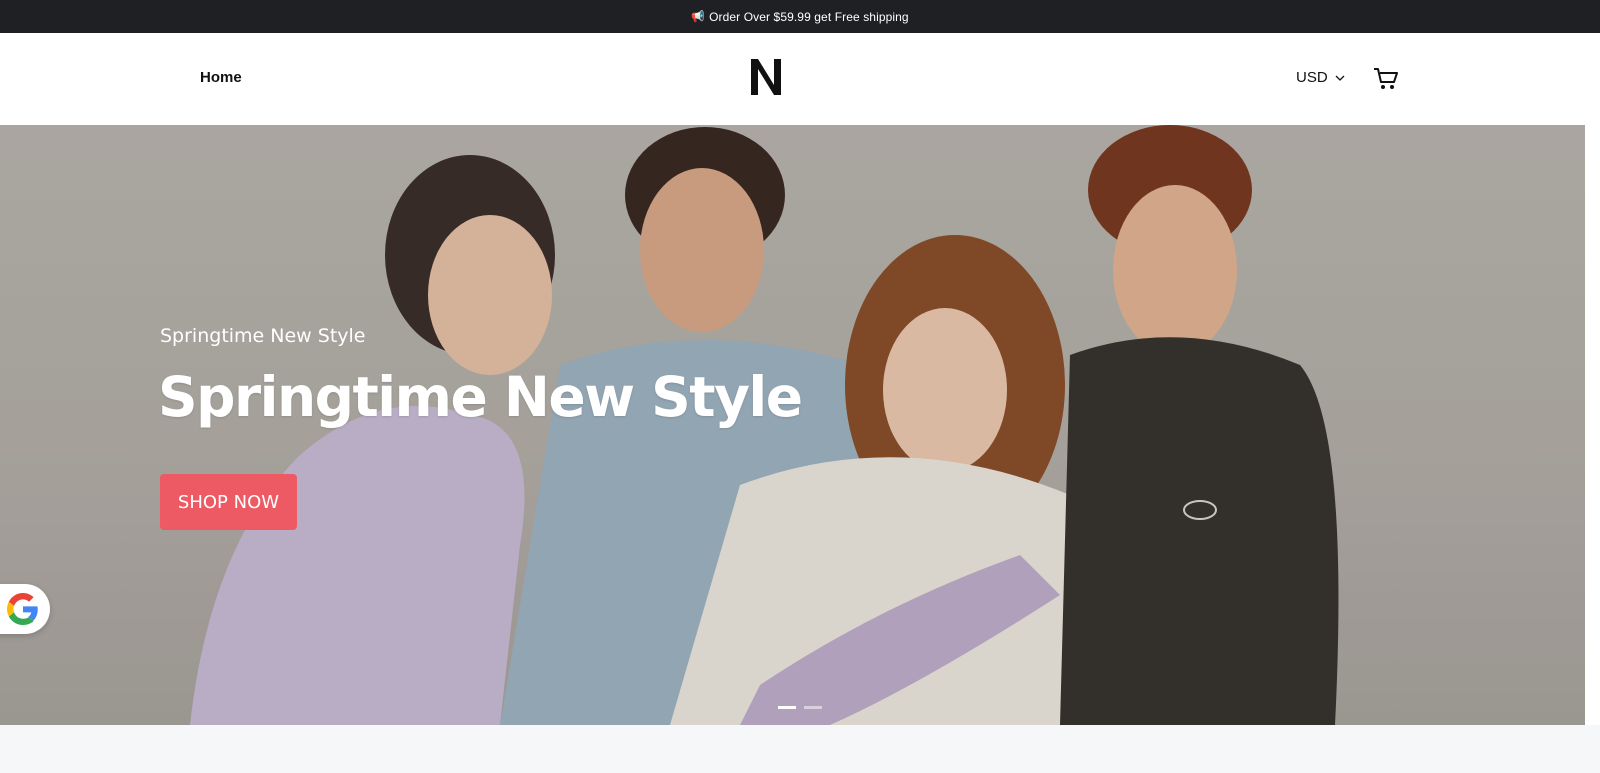  What do you see at coordinates (1312, 77) in the screenshot?
I see `currency-value: USD` at bounding box center [1312, 77].